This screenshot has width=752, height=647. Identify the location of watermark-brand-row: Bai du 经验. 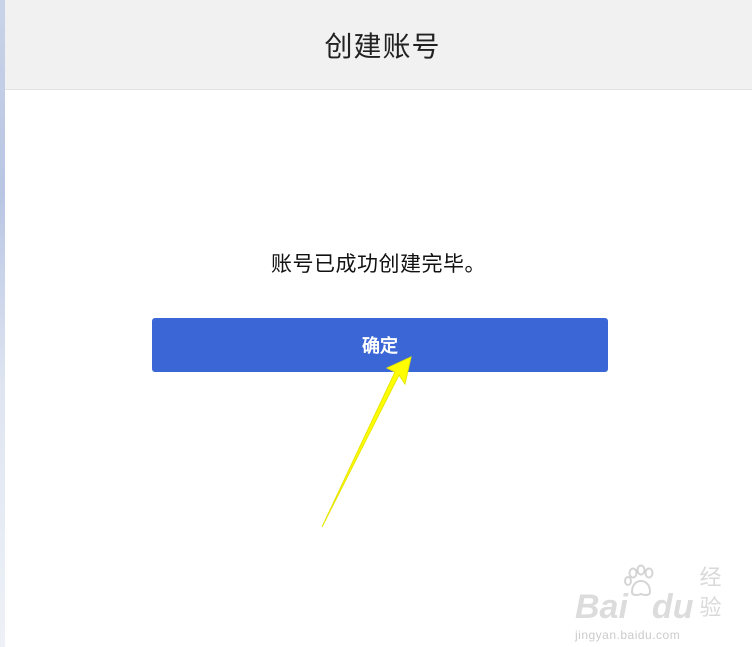
(650, 594).